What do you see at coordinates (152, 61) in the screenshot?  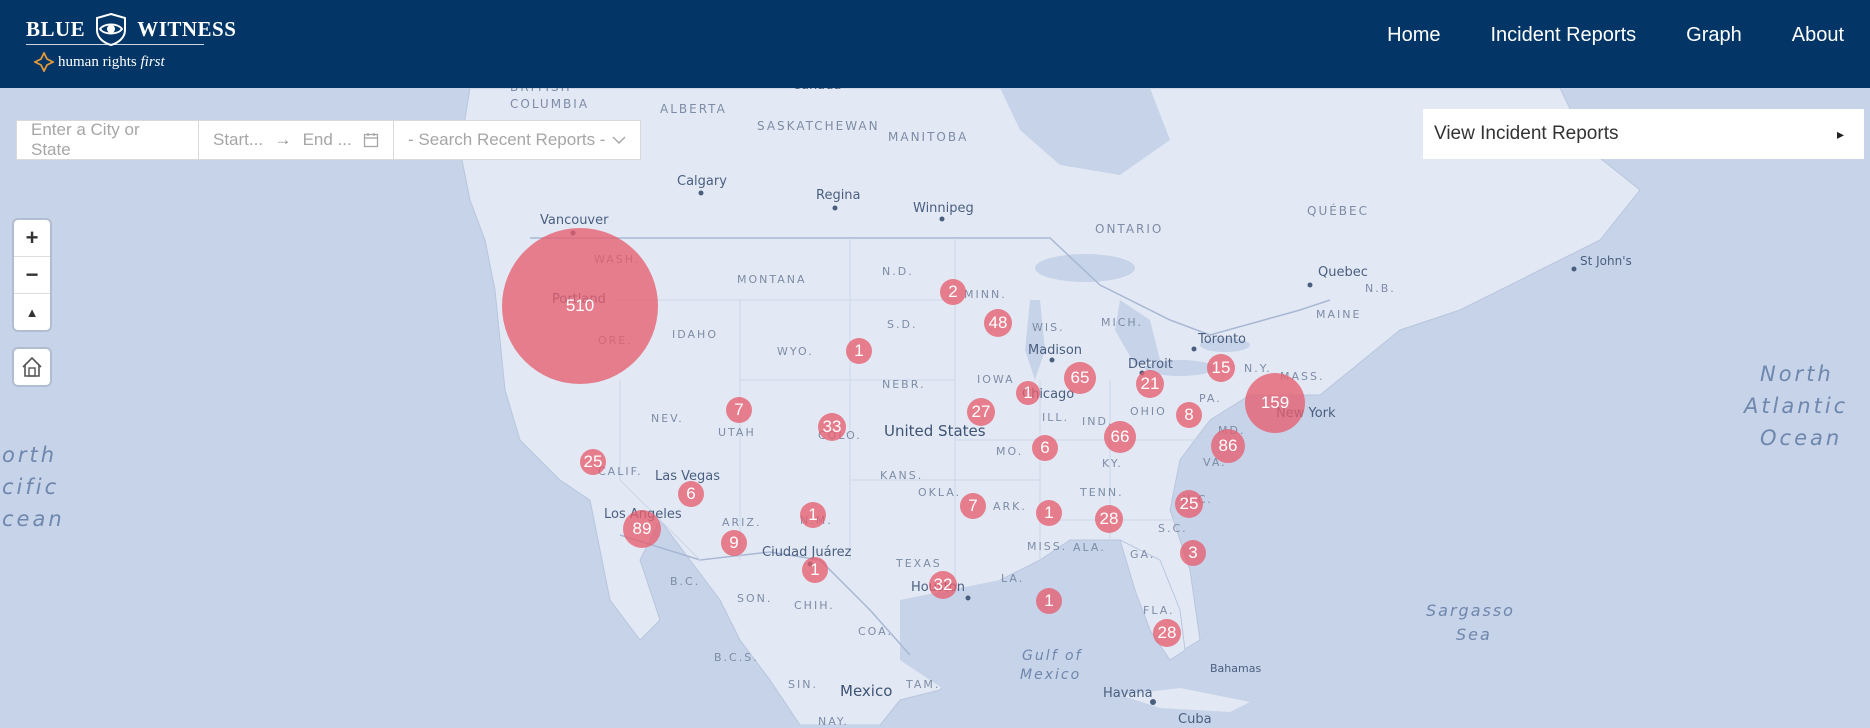 I see `logo-sub-italic: first` at bounding box center [152, 61].